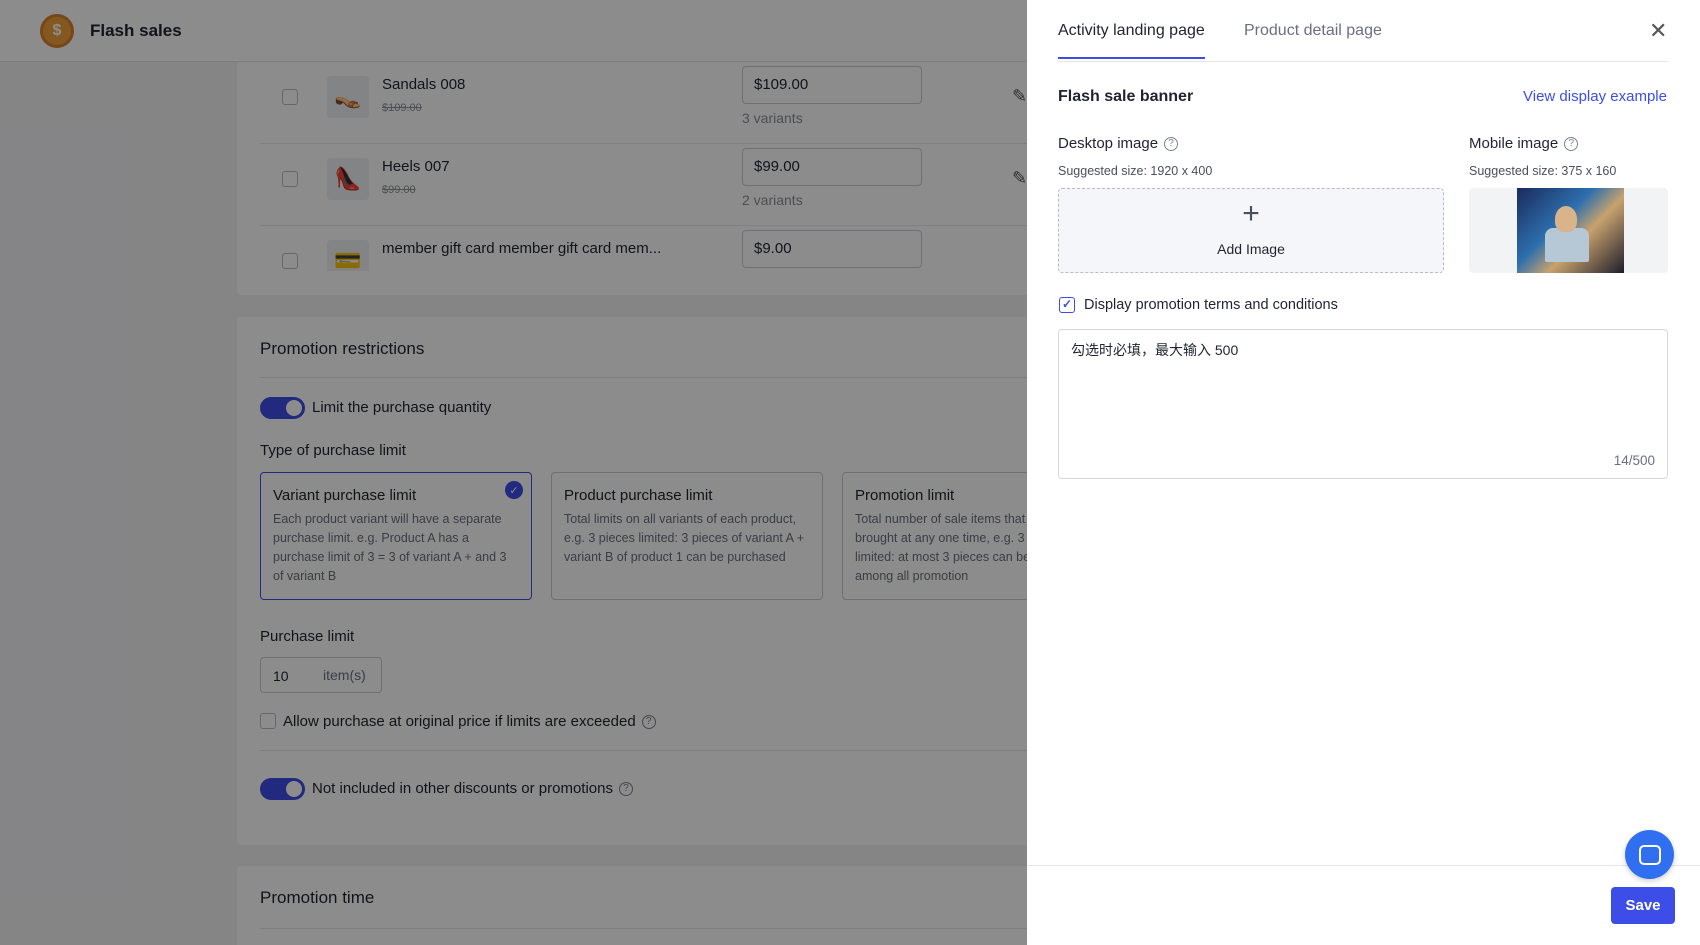 This screenshot has height=945, width=1700. Describe the element at coordinates (1251, 249) in the screenshot. I see `add-image-label: Add Image` at that location.